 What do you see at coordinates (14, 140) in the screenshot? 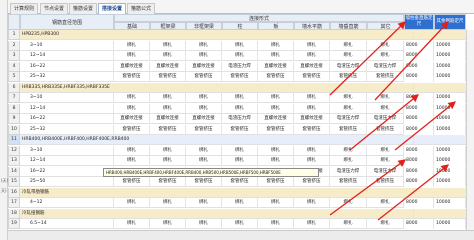
I see `row-number: 11` at bounding box center [14, 140].